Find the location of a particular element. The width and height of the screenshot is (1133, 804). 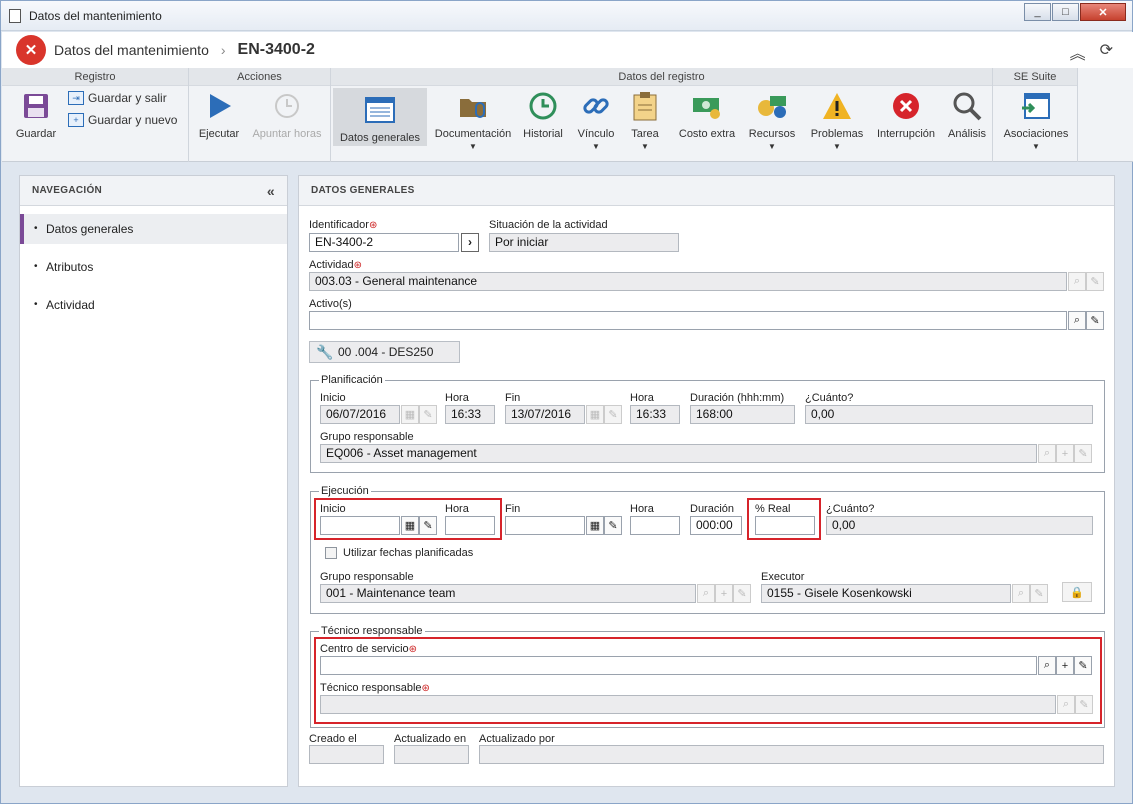

save-exit-button: ⇥ Guardar y salir is located at coordinates (117, 98).